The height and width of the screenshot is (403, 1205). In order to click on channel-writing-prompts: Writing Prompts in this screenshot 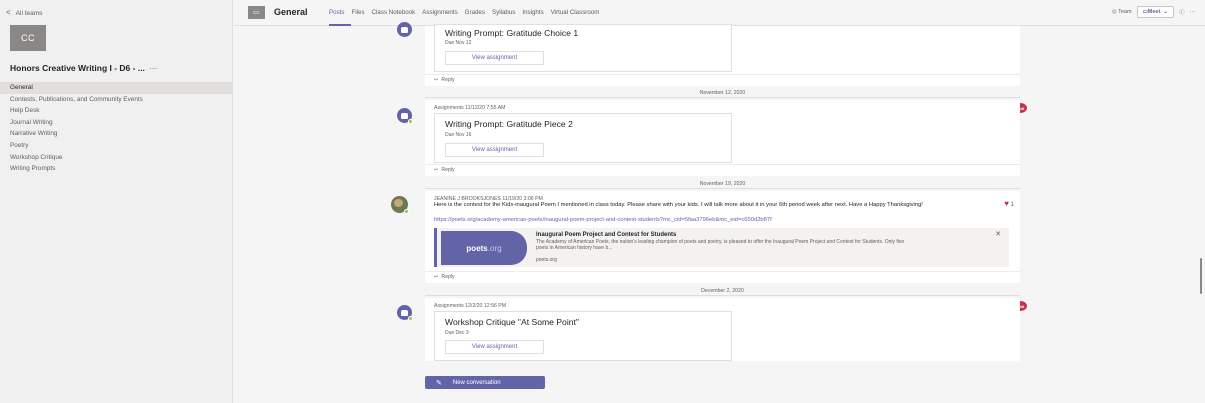, I will do `click(116, 169)`.